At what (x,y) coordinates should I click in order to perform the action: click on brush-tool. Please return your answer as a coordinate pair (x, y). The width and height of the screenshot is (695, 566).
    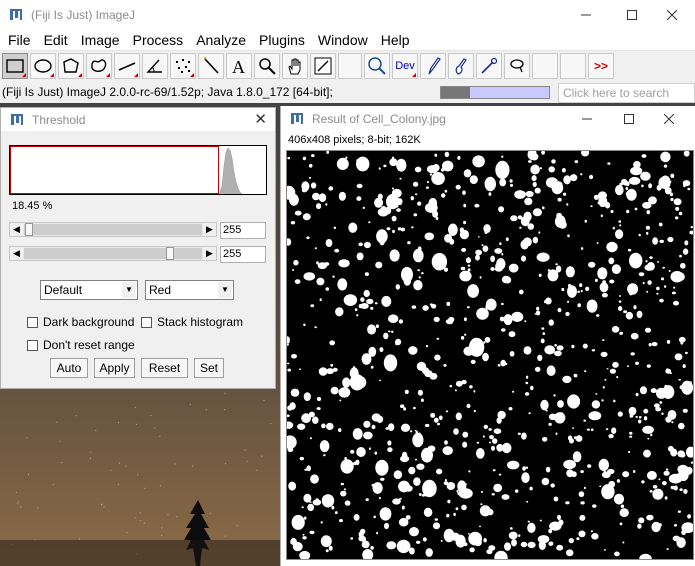
    Looking at the image, I should click on (461, 66).